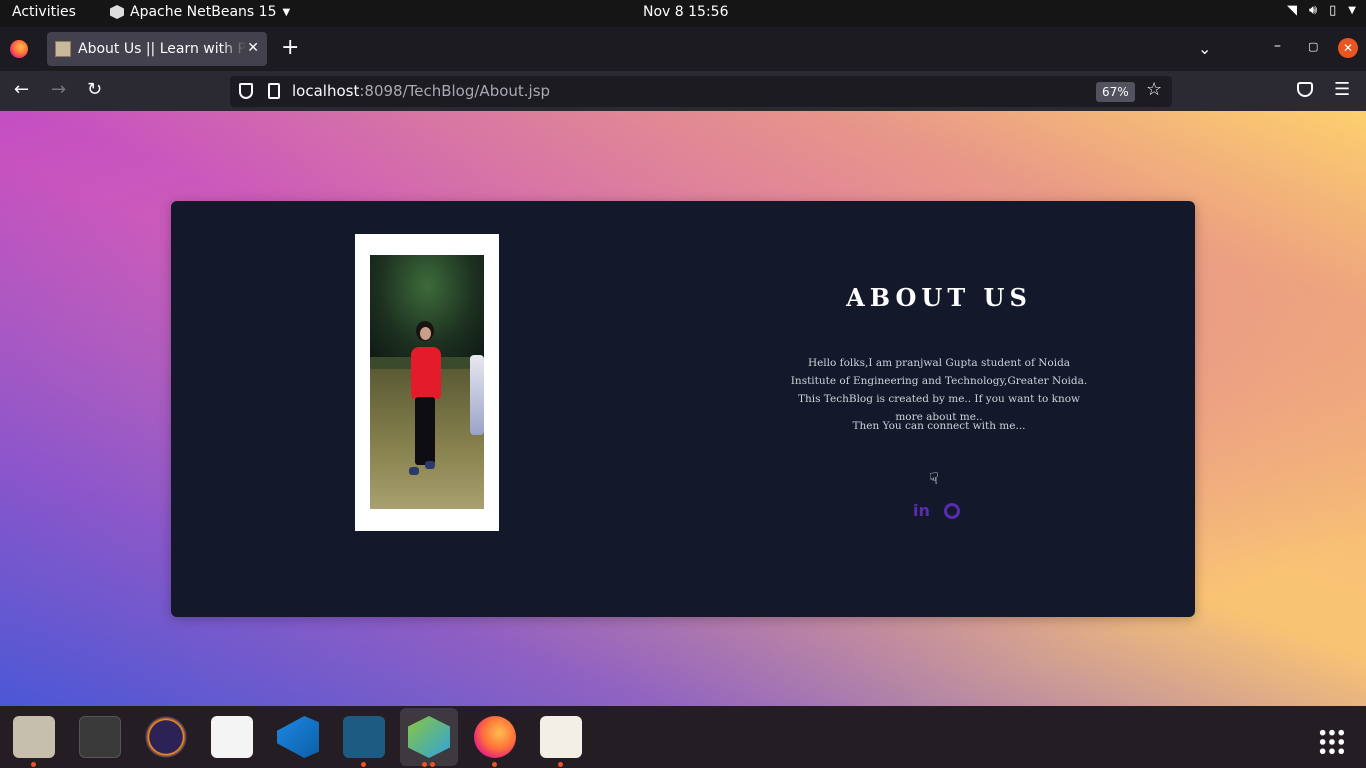 This screenshot has height=768, width=1366. Describe the element at coordinates (951, 511) in the screenshot. I see `github-icon` at that location.